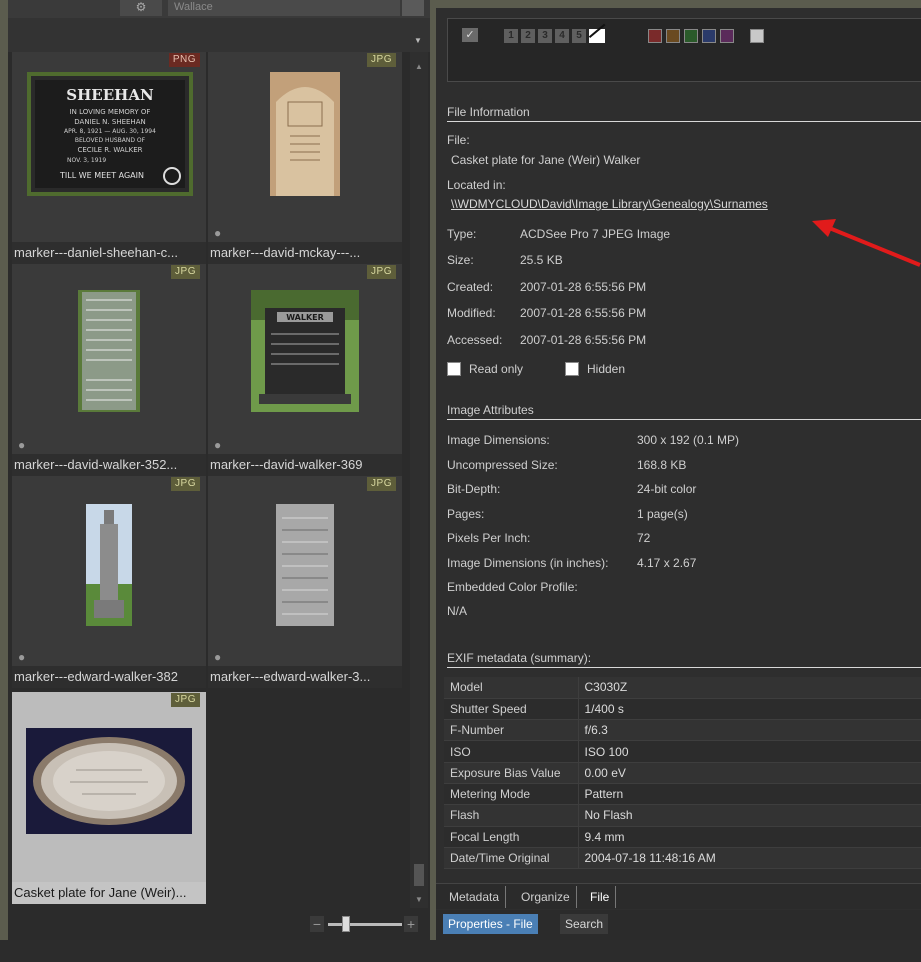  What do you see at coordinates (110, 131) in the screenshot?
I see `stone-text-line: APR. 8, 1921 — AUG. 30, 1994` at bounding box center [110, 131].